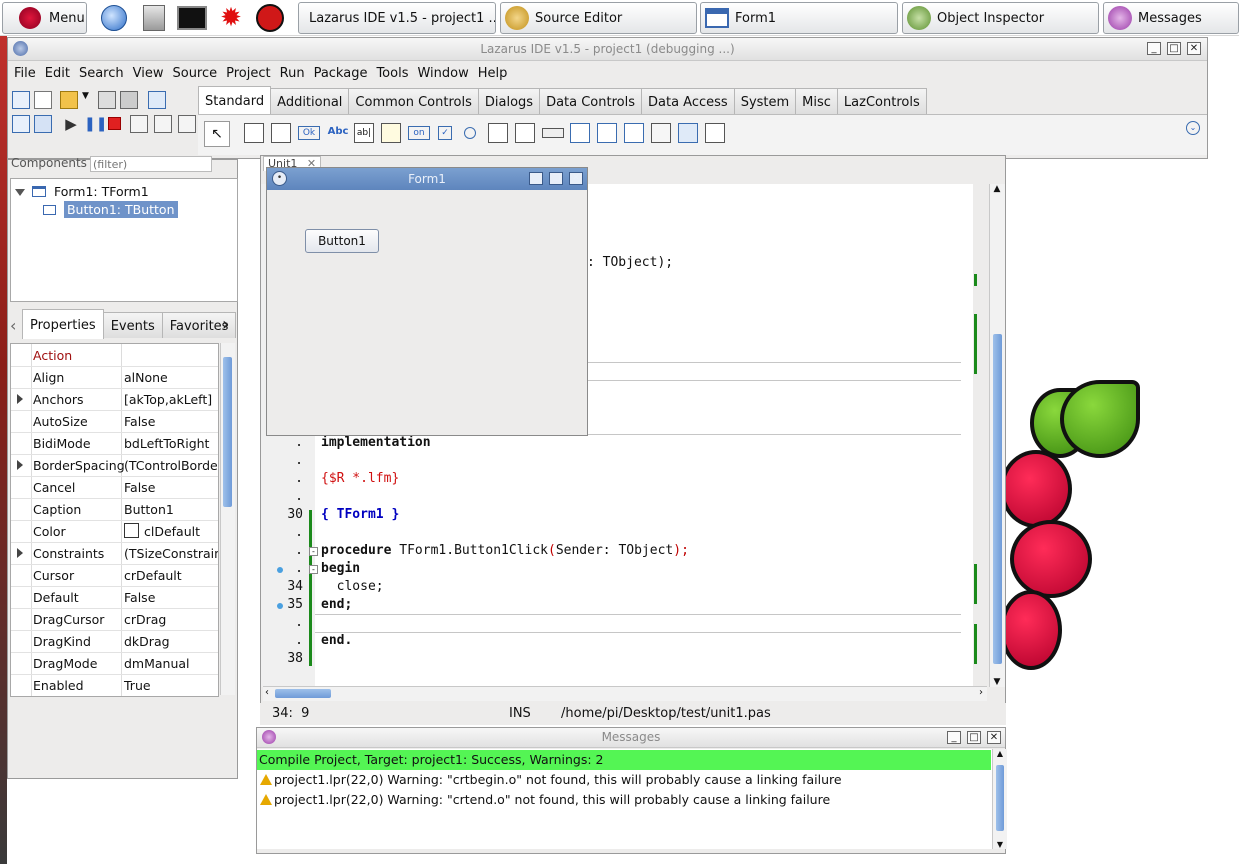  Describe the element at coordinates (525, 133) in the screenshot. I see `combobox-icon` at that location.